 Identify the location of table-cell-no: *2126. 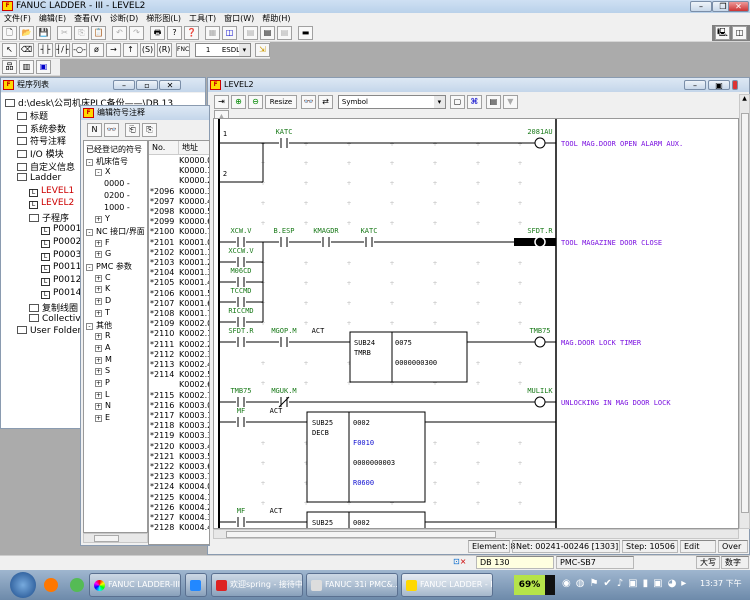
(162, 507).